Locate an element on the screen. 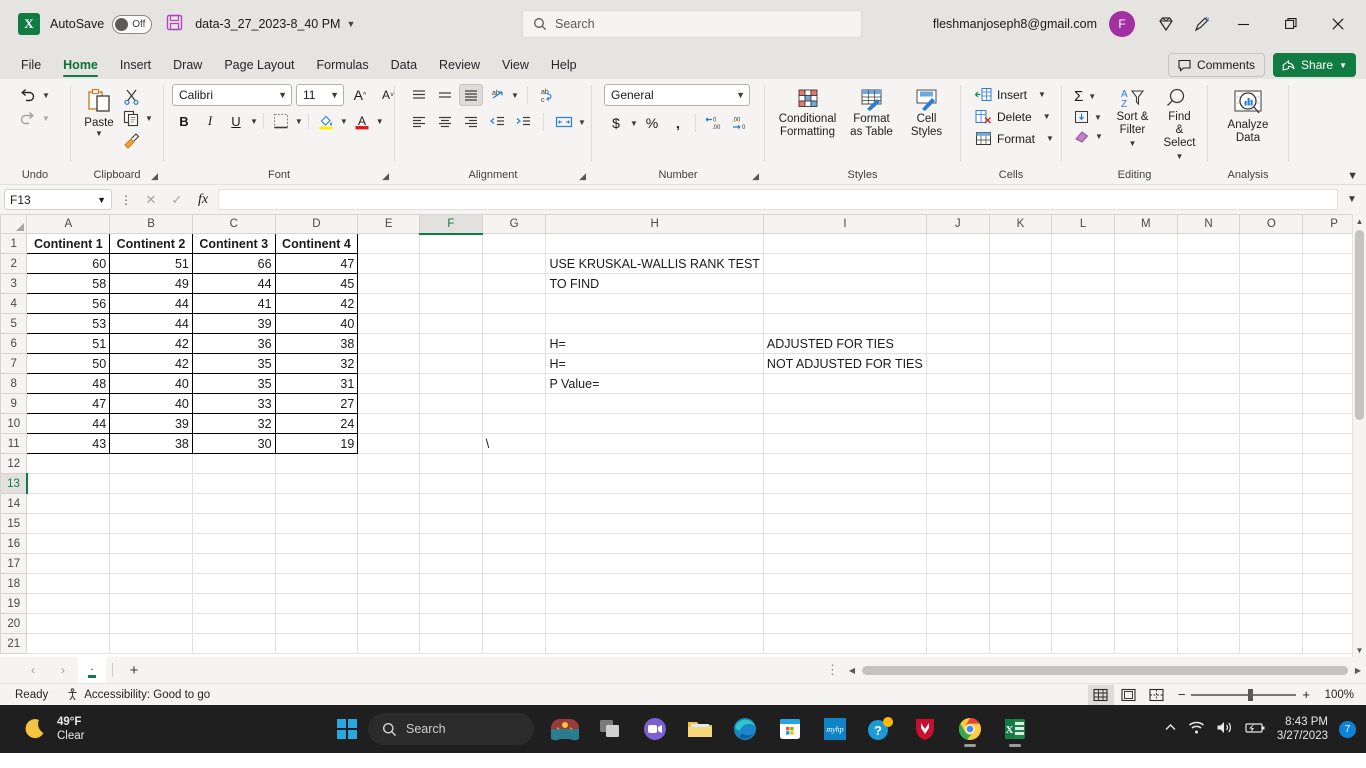 This screenshot has width=1366, height=768. cell-E12 is located at coordinates (389, 463).